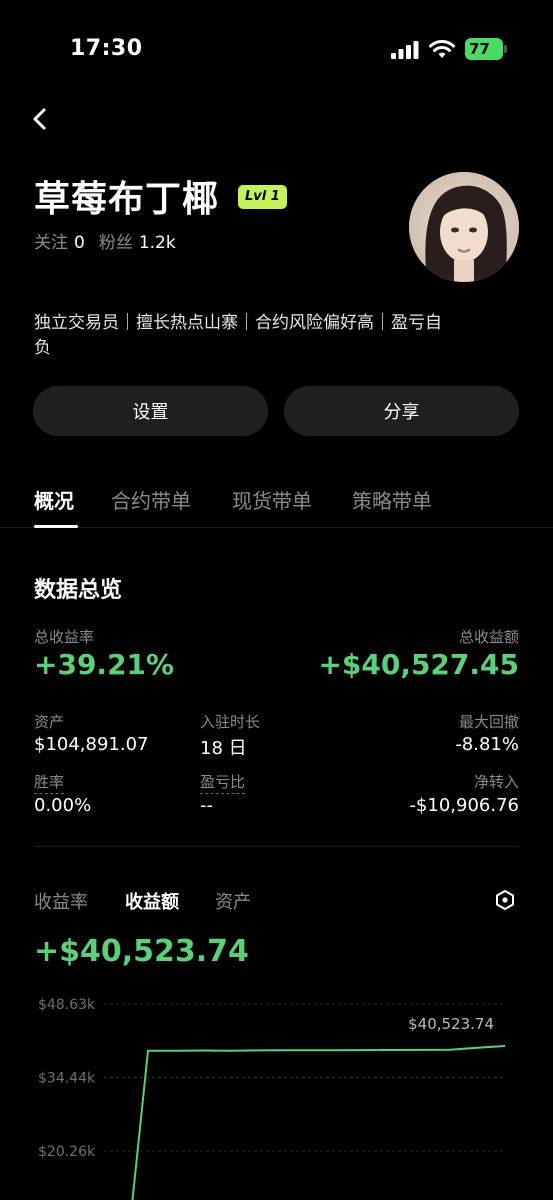 The width and height of the screenshot is (553, 1200). What do you see at coordinates (64, 637) in the screenshot?
I see `total-return-rate-label: 总收益率` at bounding box center [64, 637].